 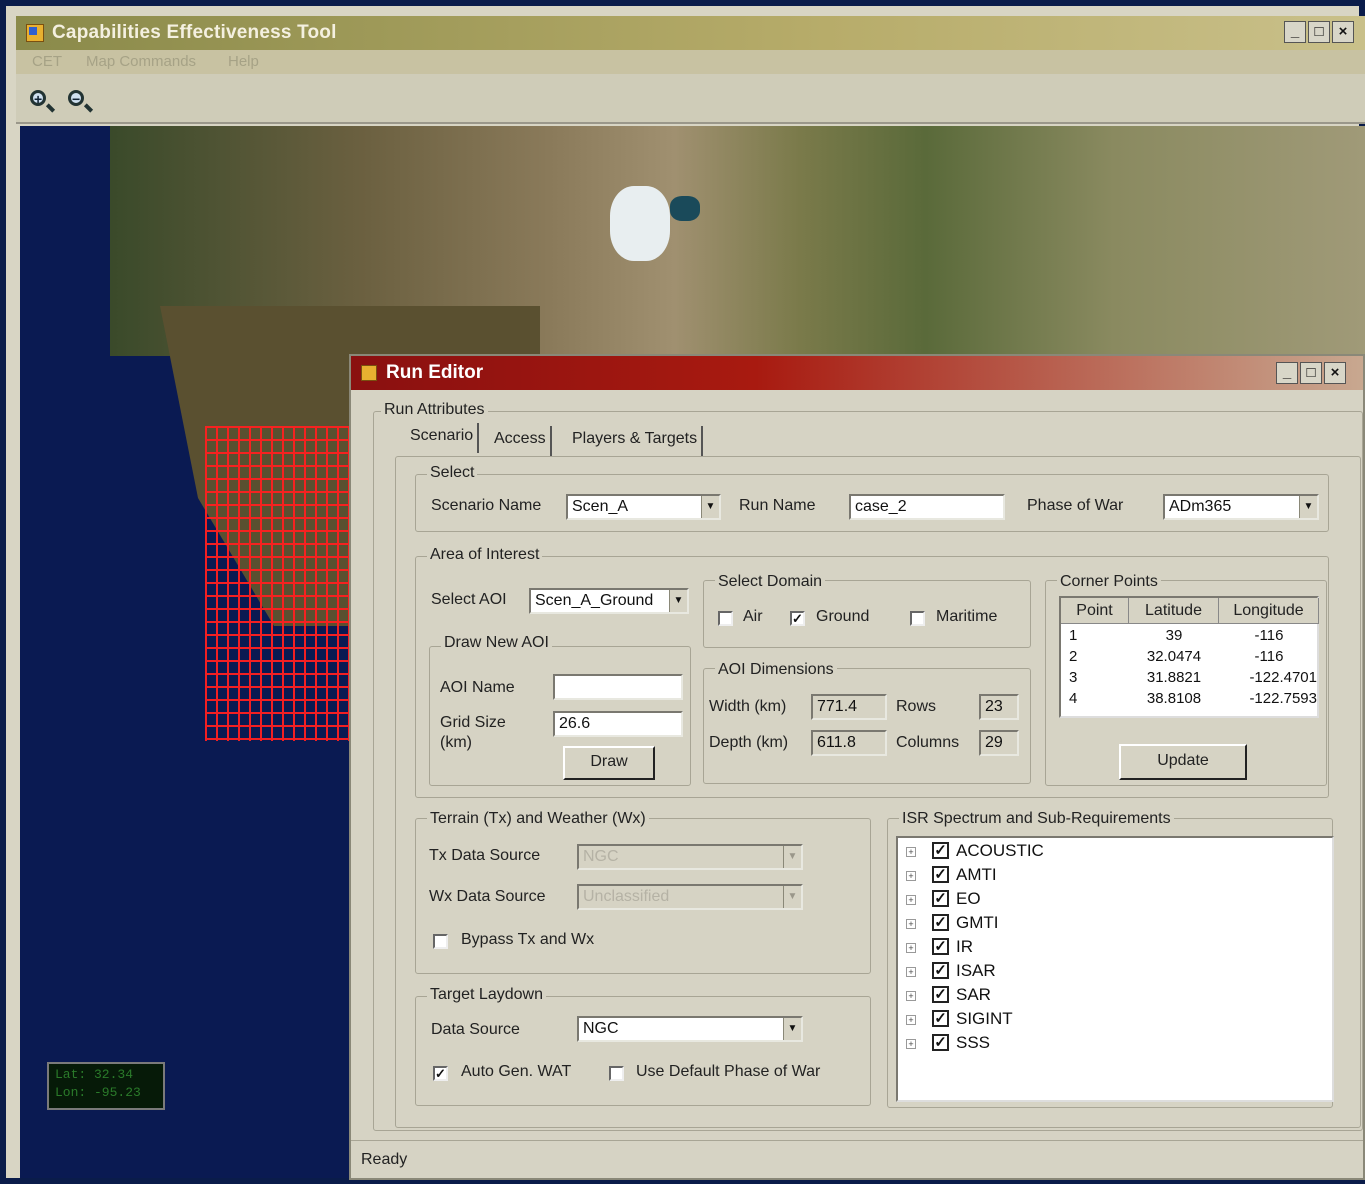 I want to click on run-editor-title: Run Editor, so click(x=435, y=372).